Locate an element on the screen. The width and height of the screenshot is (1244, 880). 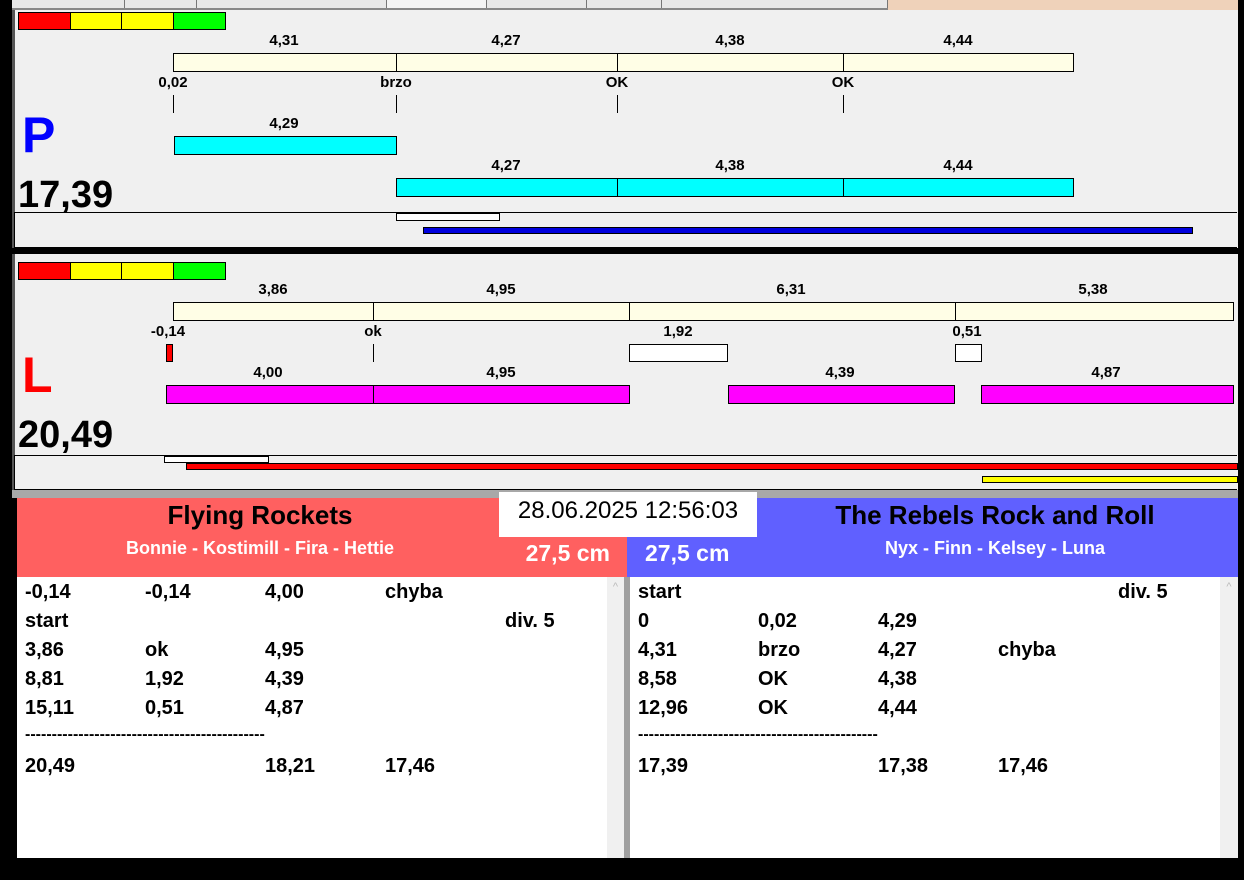
run-label: 4,27 is located at coordinates (506, 165).